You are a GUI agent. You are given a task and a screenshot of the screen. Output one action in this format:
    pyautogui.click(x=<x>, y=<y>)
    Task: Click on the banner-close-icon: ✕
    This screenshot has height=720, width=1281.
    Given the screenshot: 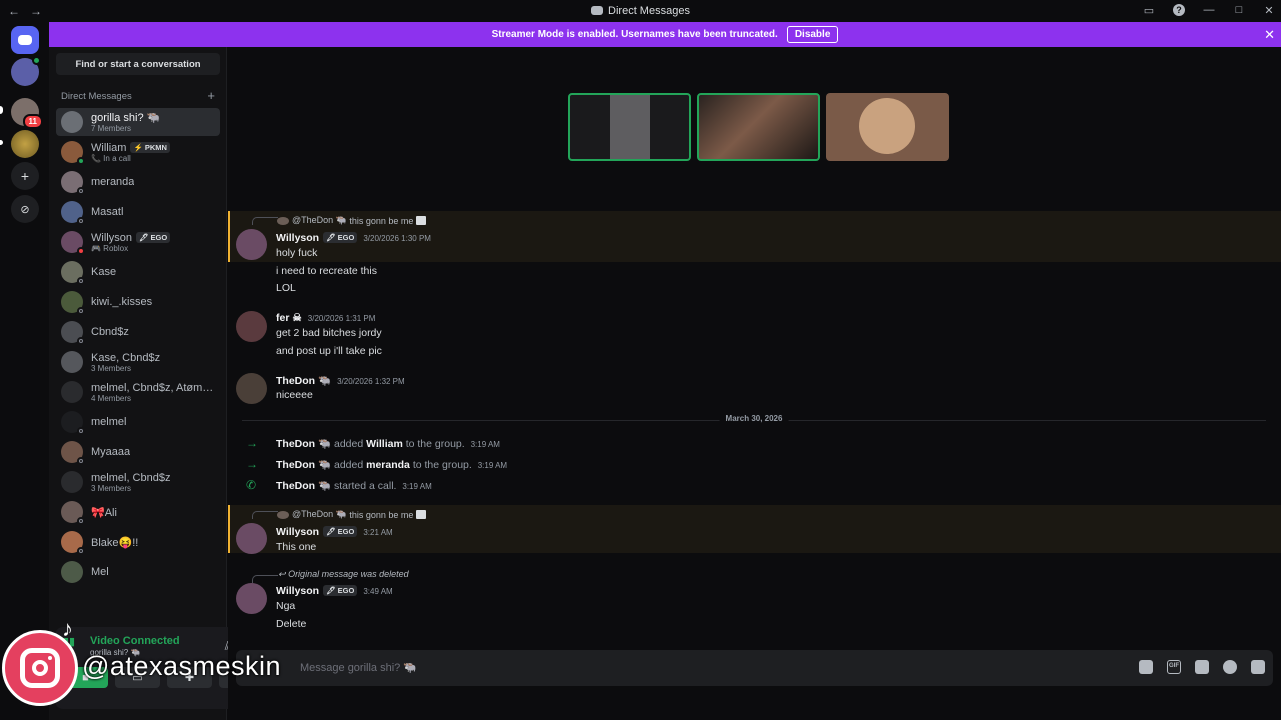 What is the action you would take?
    pyautogui.click(x=1269, y=35)
    